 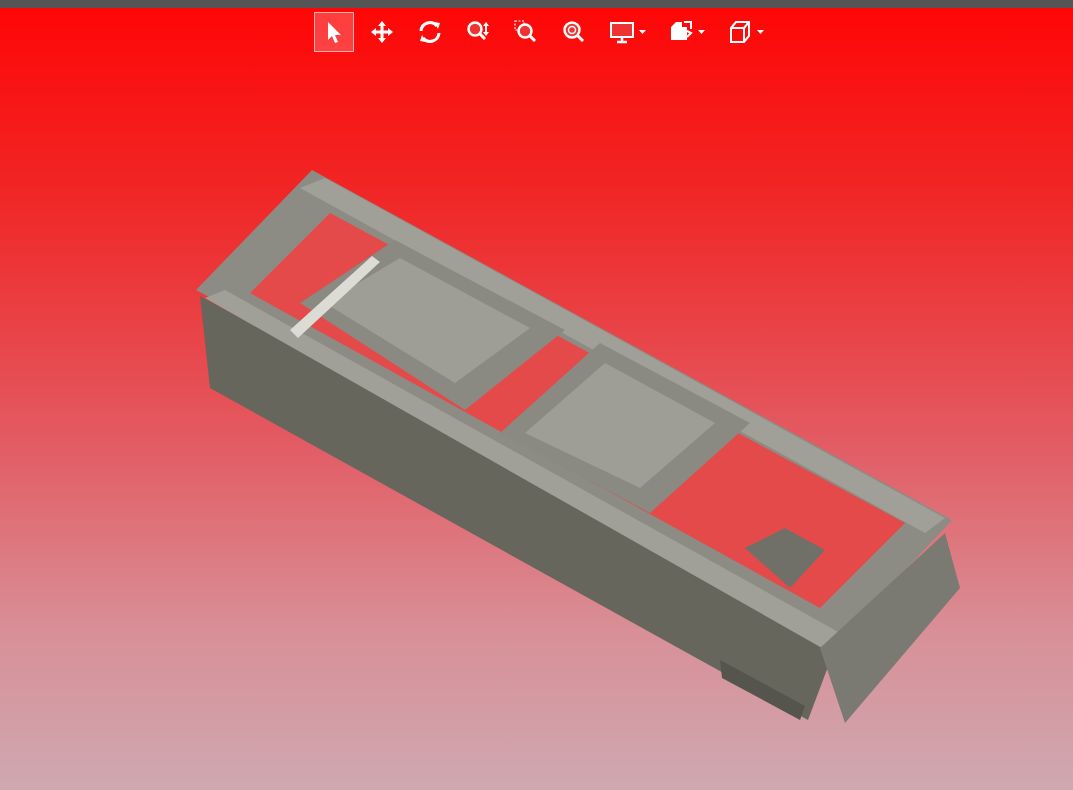 I want to click on select-tool-button, so click(x=334, y=32).